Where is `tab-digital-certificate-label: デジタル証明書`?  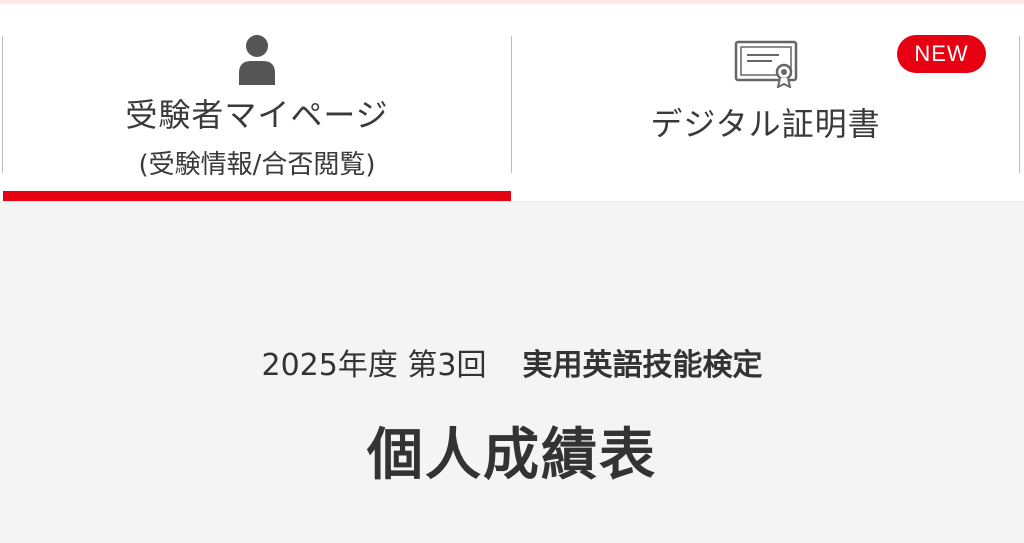
tab-digital-certificate-label: デジタル証明書 is located at coordinates (765, 124).